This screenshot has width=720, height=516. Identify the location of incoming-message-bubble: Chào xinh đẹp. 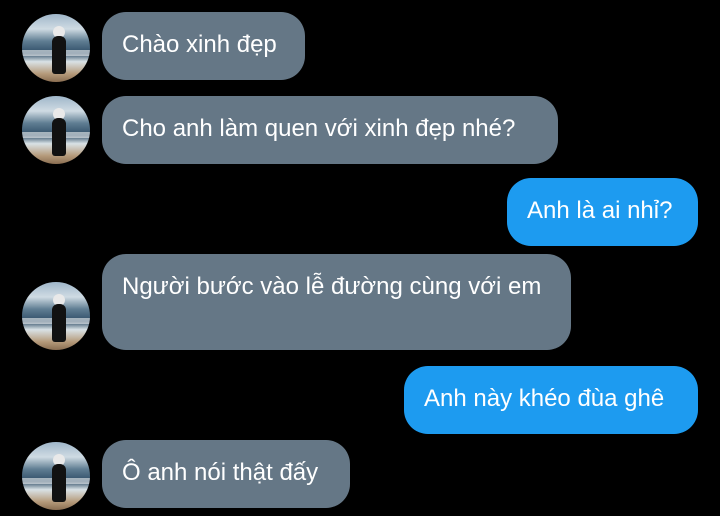
(203, 46).